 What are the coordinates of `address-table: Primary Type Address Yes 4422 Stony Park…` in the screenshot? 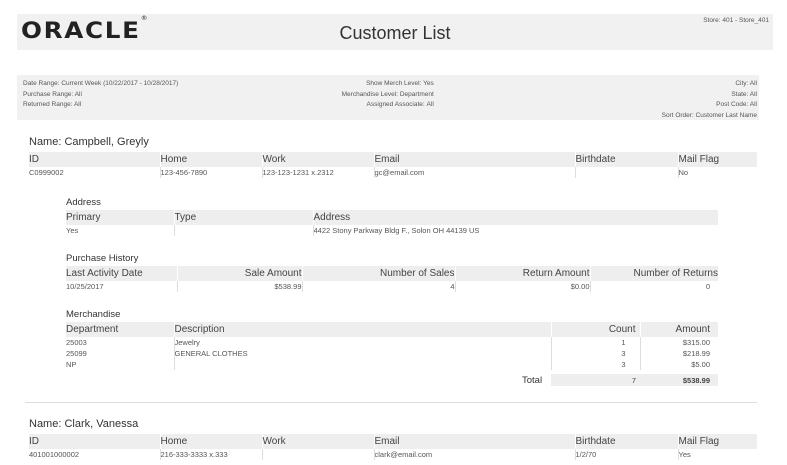 It's located at (392, 223).